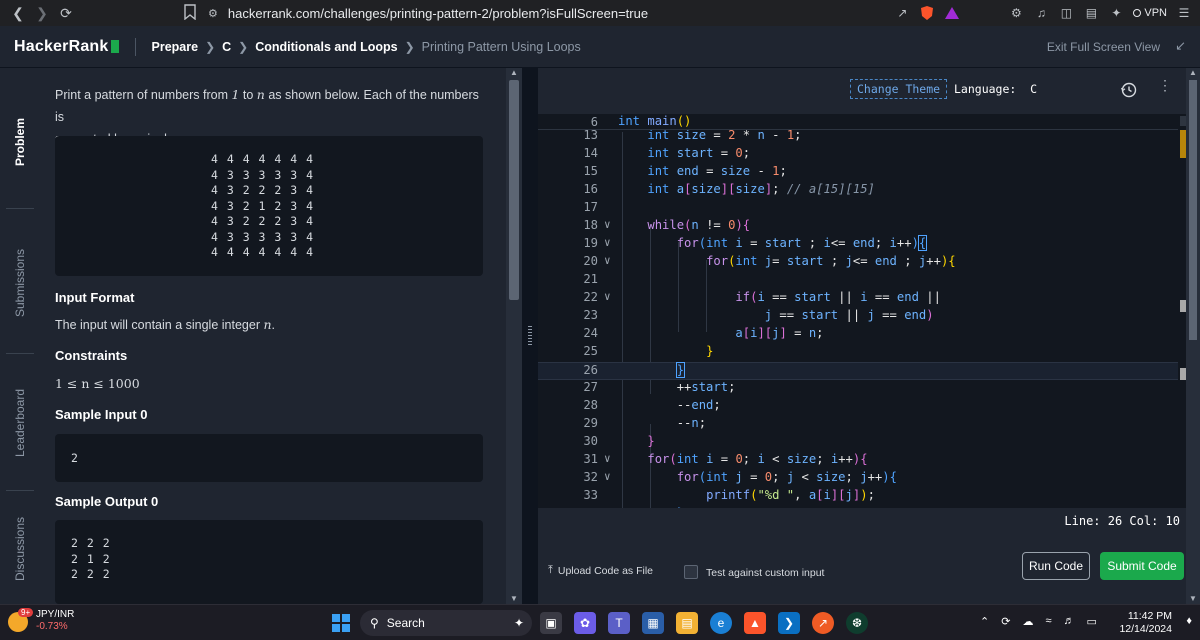 The image size is (1200, 640). I want to click on pattern-line: 4 4 4 4 4 4 4, so click(263, 159).